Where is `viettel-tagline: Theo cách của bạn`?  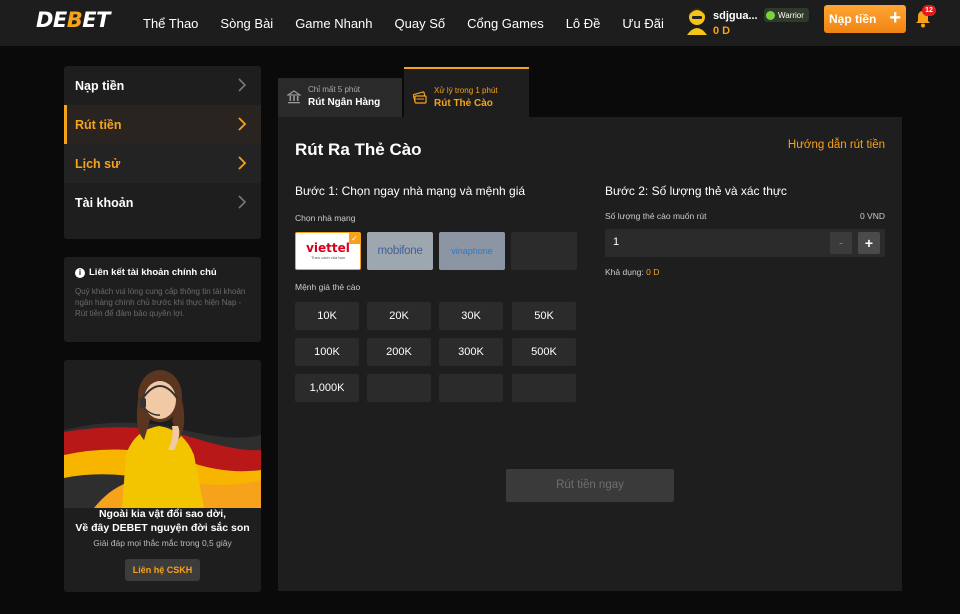
viettel-tagline: Theo cách của bạn is located at coordinates (328, 257).